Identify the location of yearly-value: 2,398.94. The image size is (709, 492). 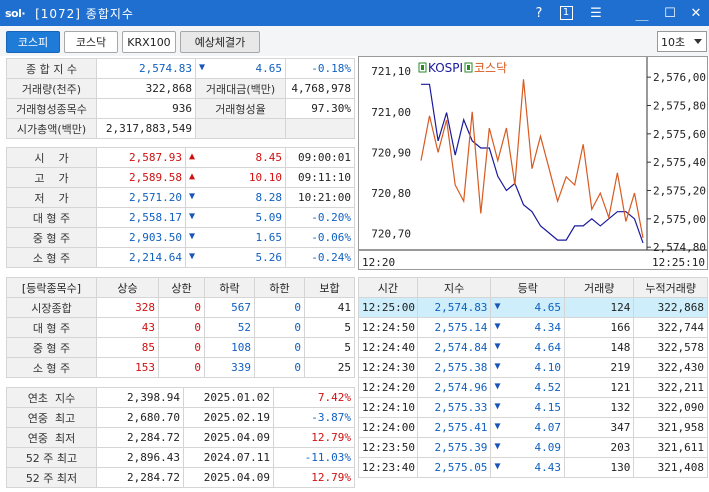
(140, 397).